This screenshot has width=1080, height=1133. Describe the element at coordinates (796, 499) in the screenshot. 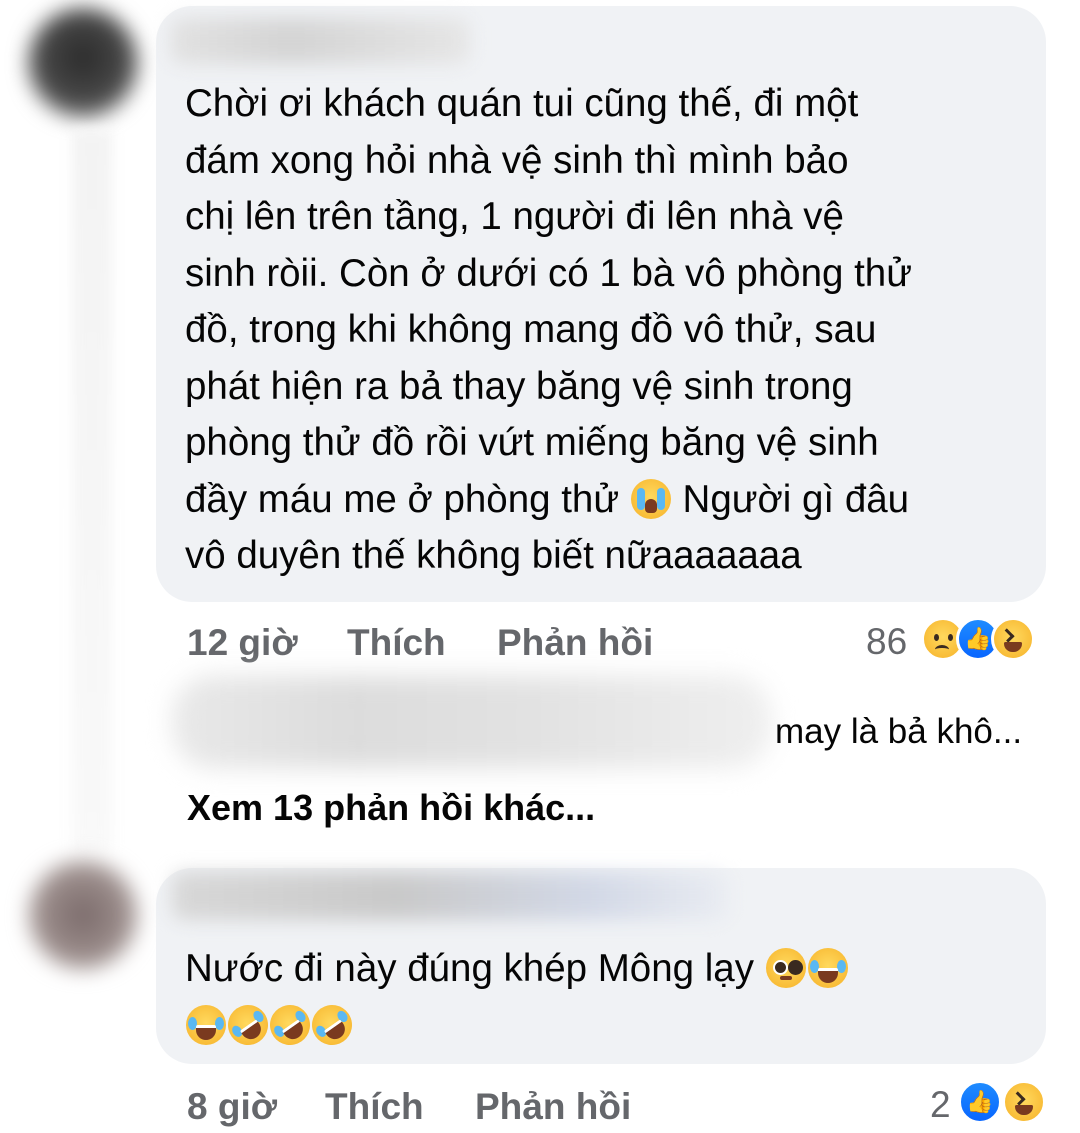

I see `comment-segment: Người gì đâu` at that location.